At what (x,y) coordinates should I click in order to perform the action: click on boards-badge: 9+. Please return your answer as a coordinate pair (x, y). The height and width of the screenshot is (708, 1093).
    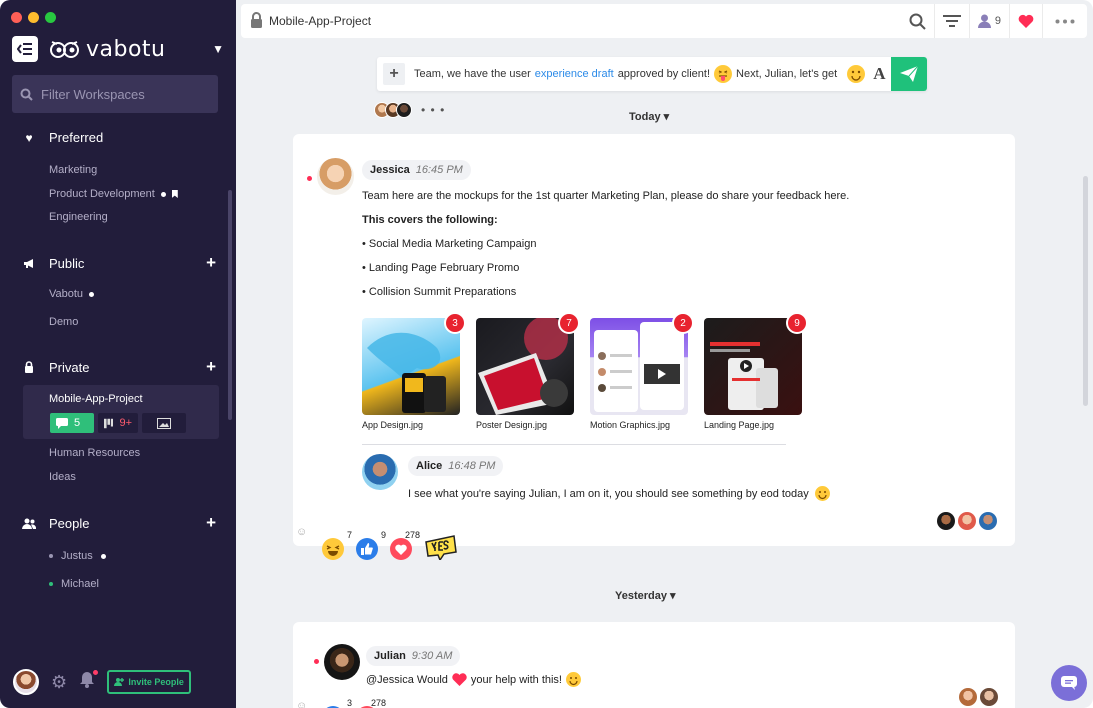
    Looking at the image, I should click on (118, 423).